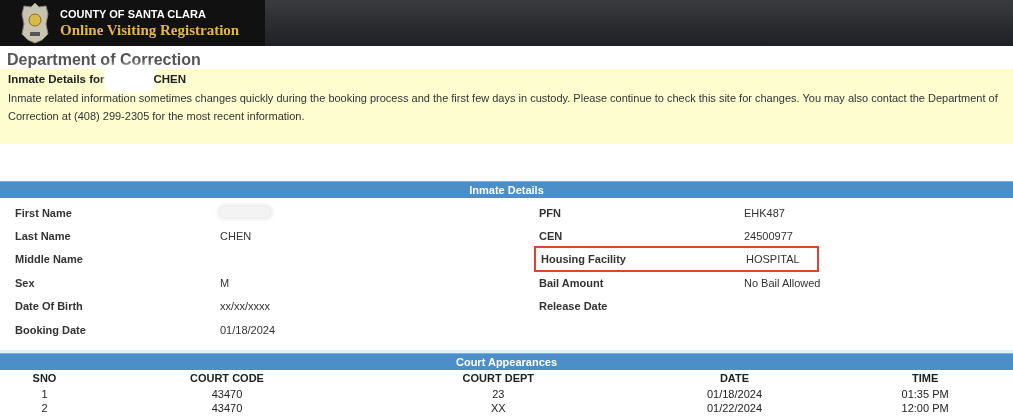 The height and width of the screenshot is (416, 1013). What do you see at coordinates (25, 282) in the screenshot?
I see `field-label: Sex` at bounding box center [25, 282].